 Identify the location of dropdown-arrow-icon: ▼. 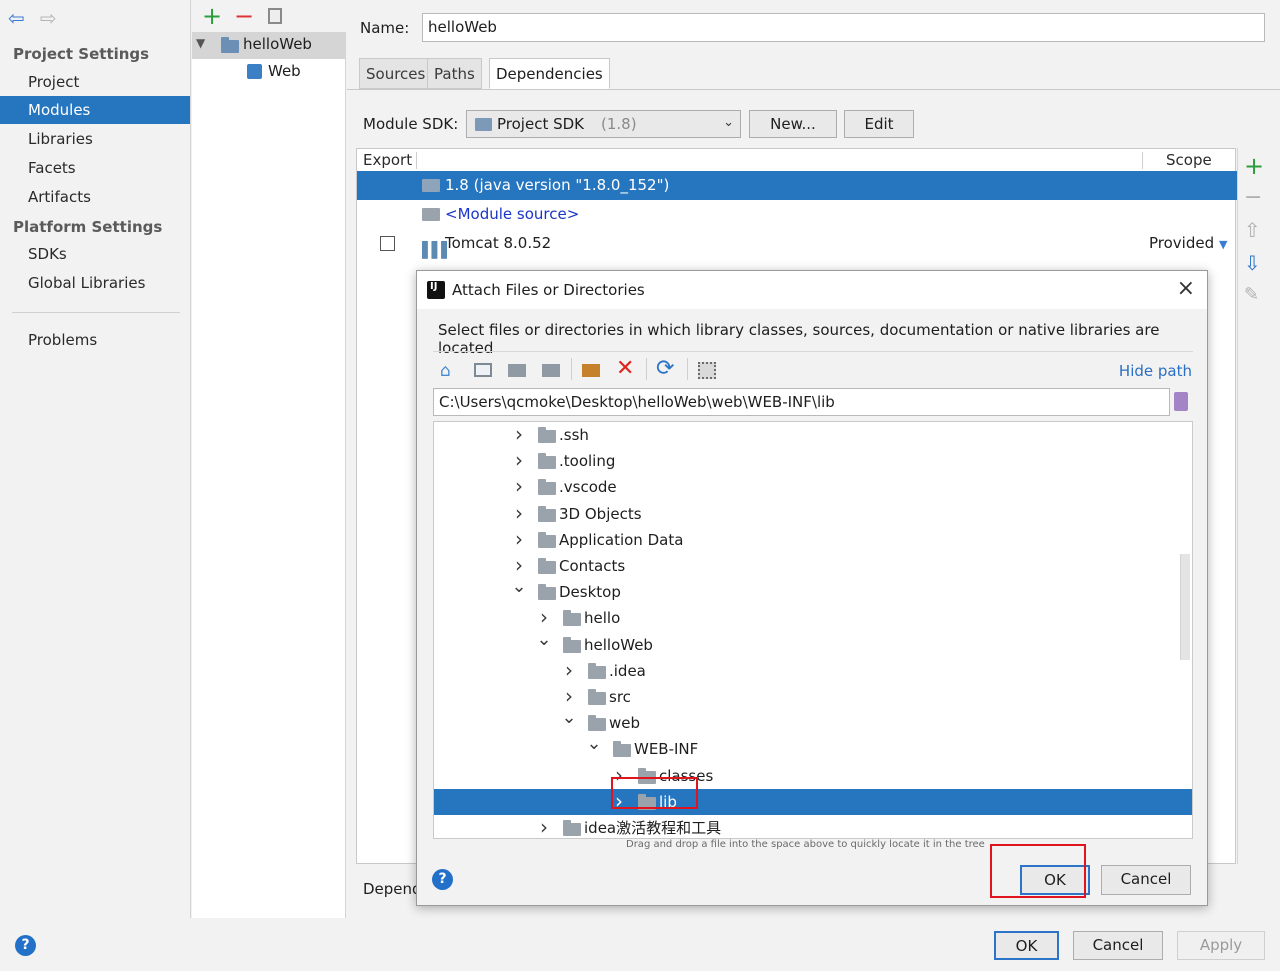
(1223, 244).